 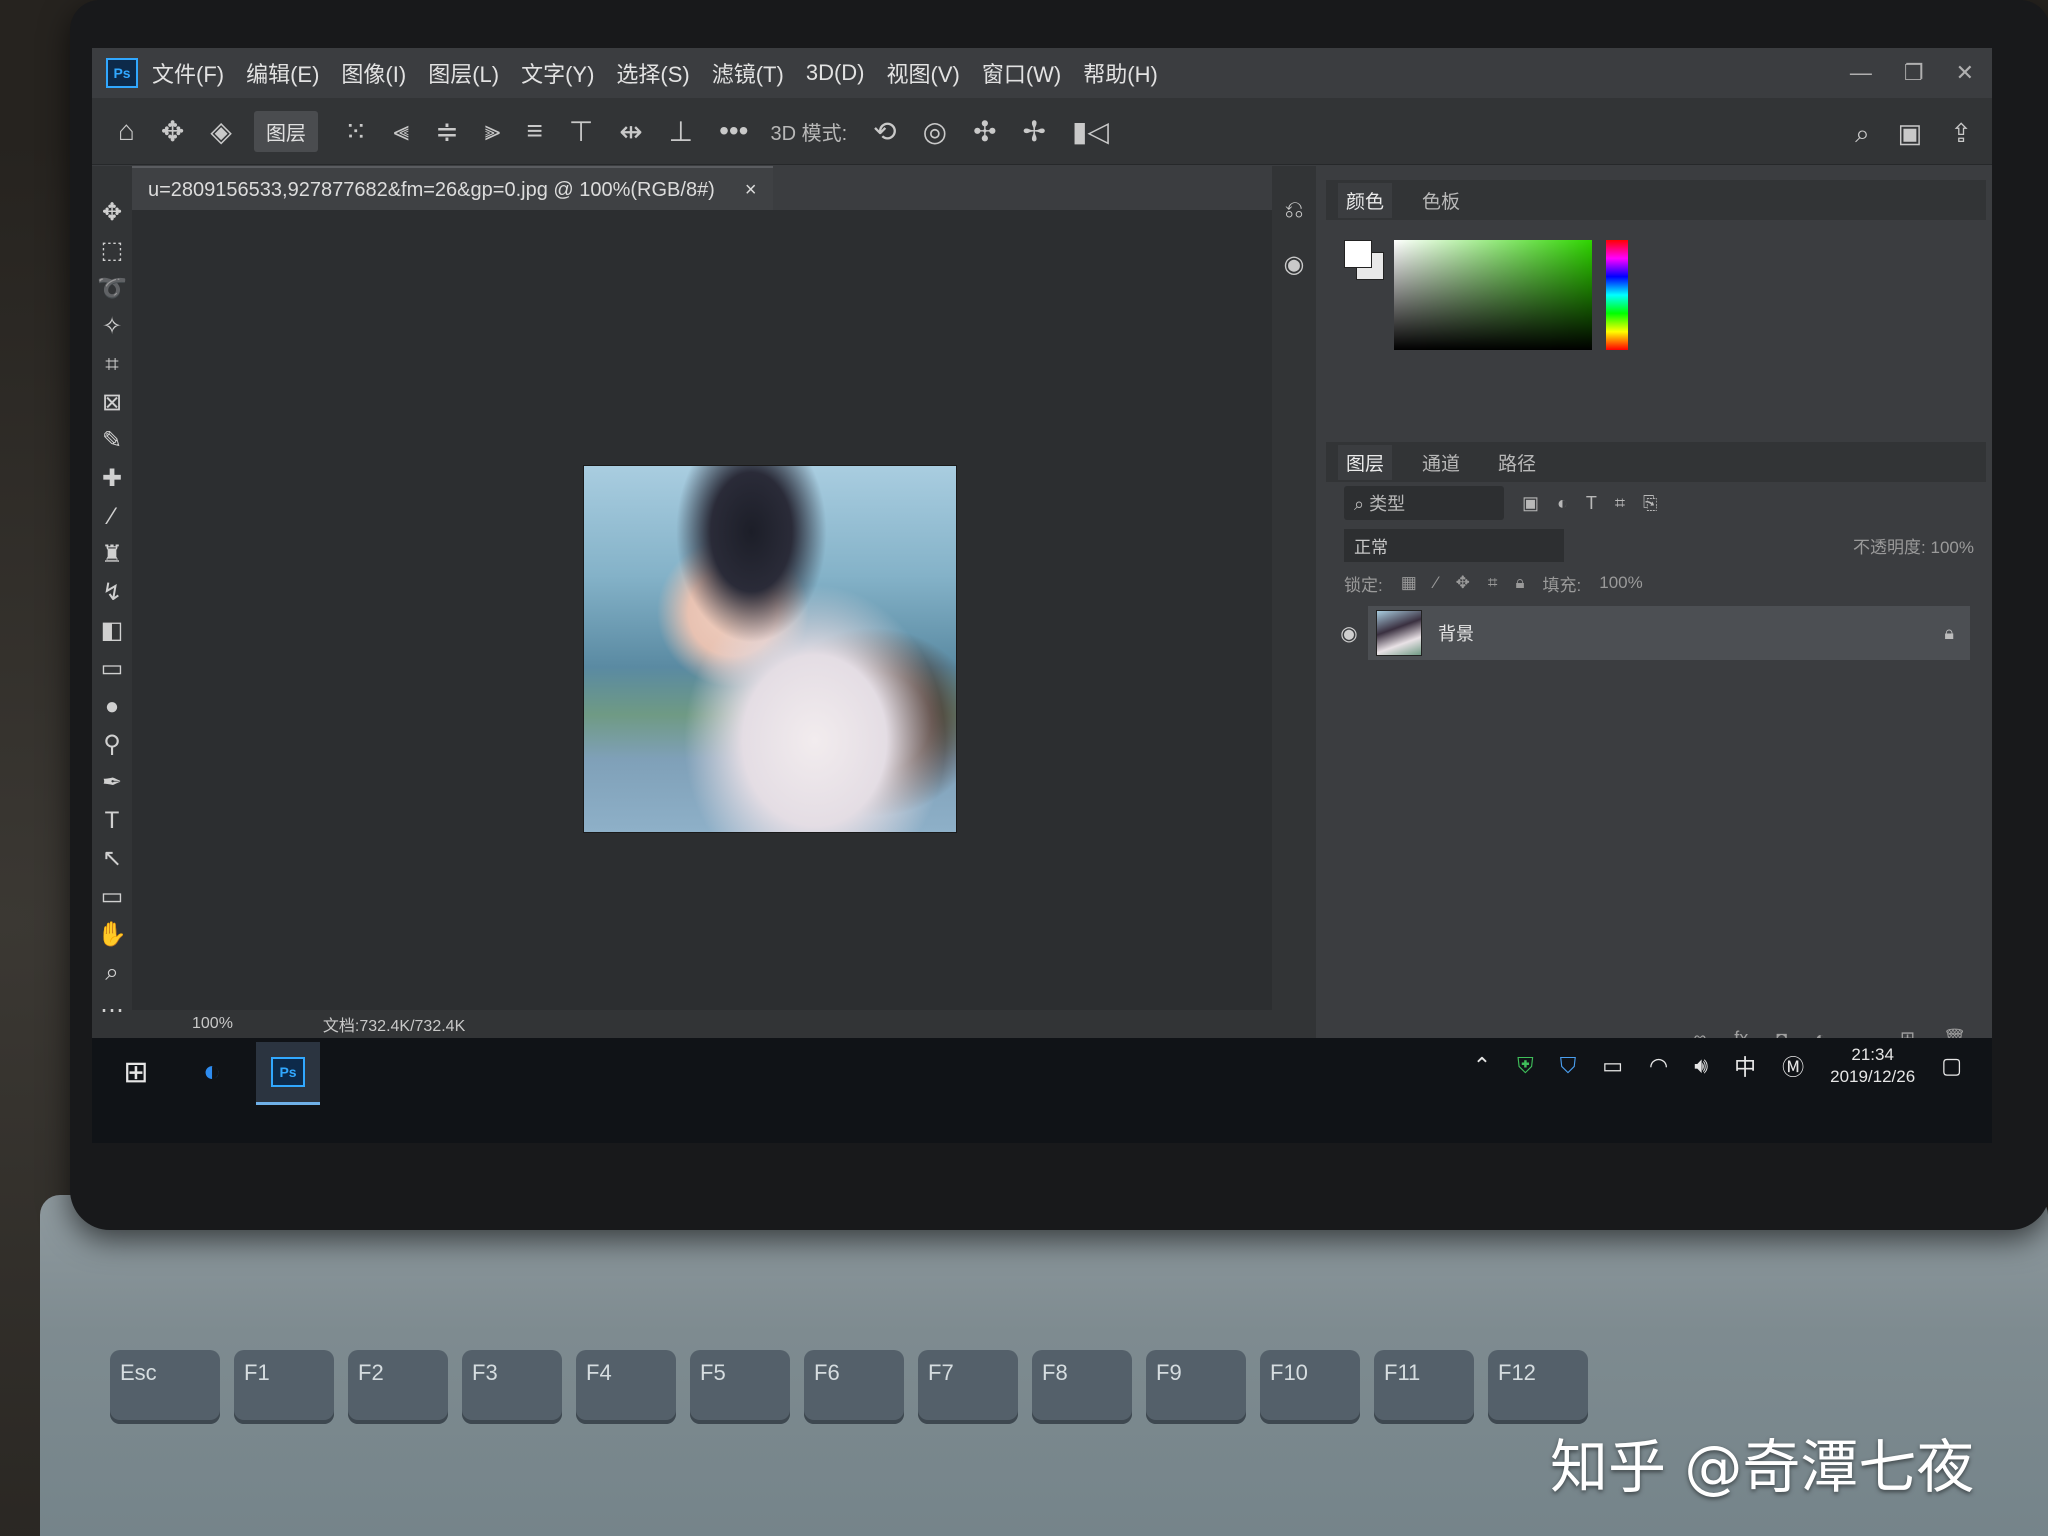 I want to click on key-f7: F7, so click(x=968, y=1387).